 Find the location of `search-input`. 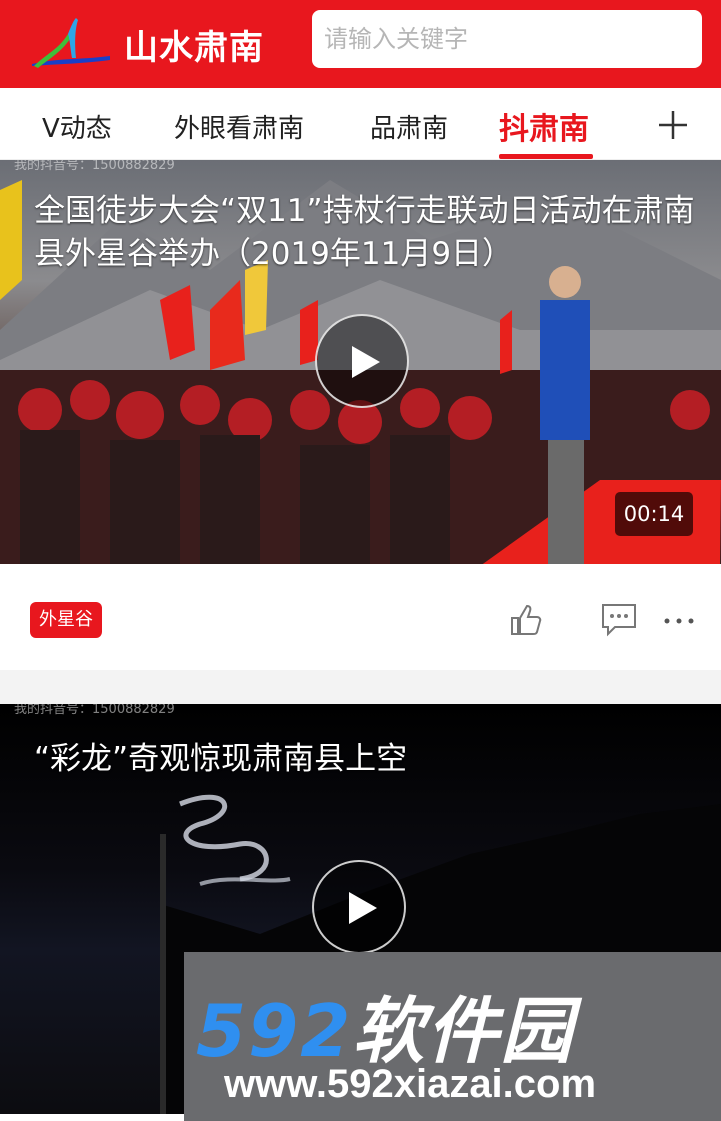

search-input is located at coordinates (509, 39).